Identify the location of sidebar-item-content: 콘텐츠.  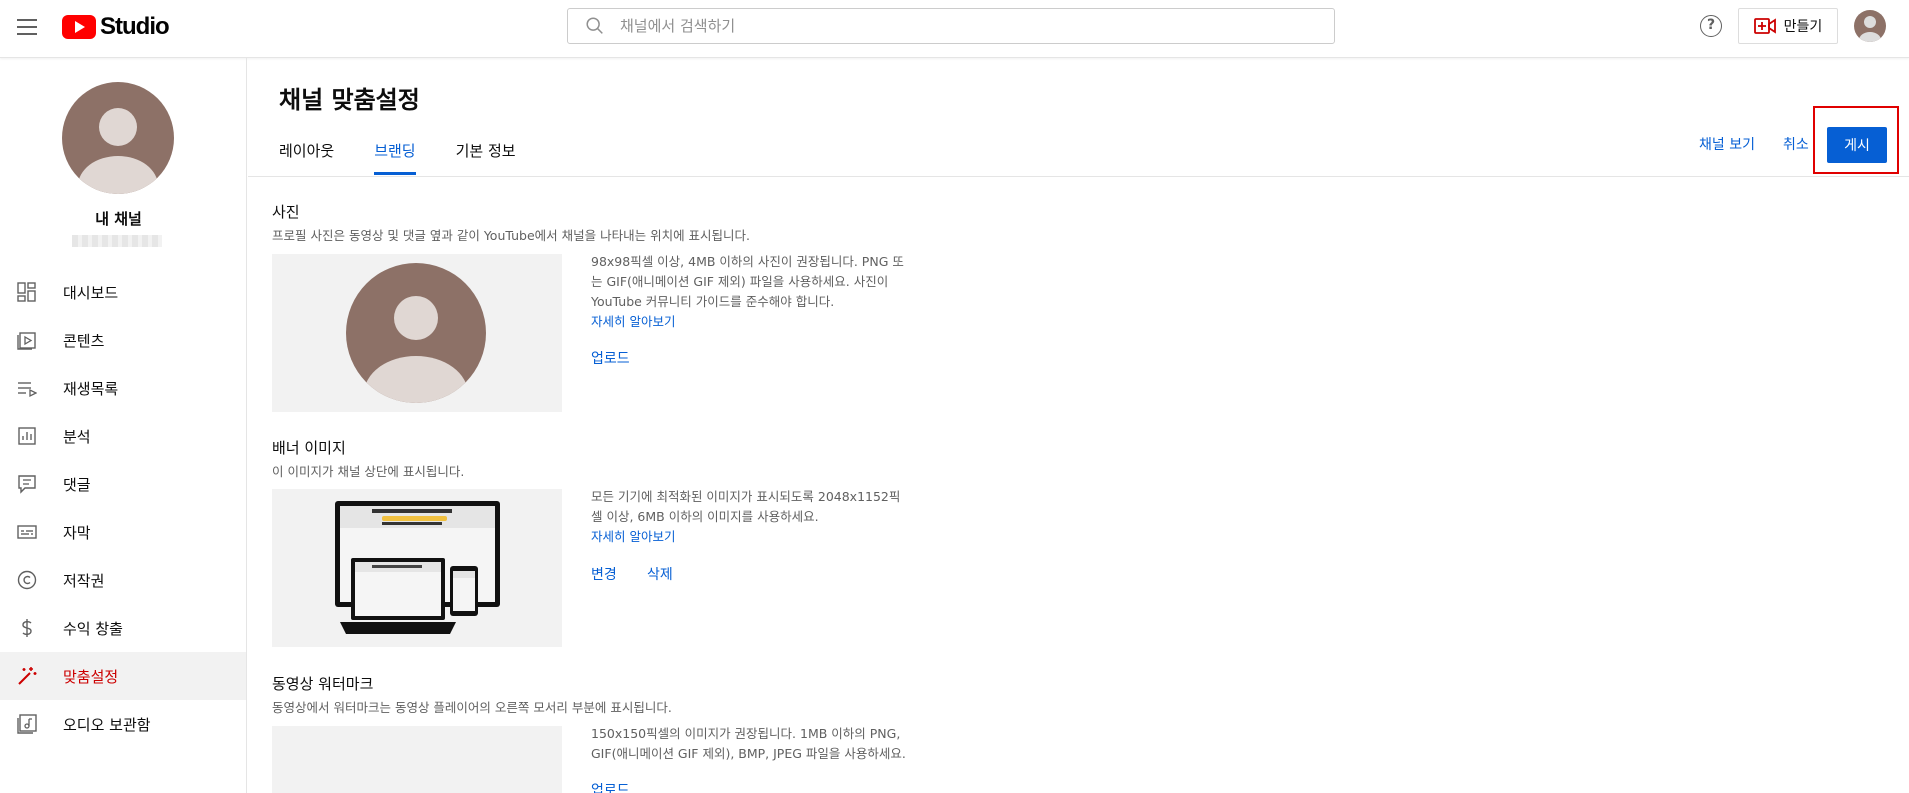
(123, 340).